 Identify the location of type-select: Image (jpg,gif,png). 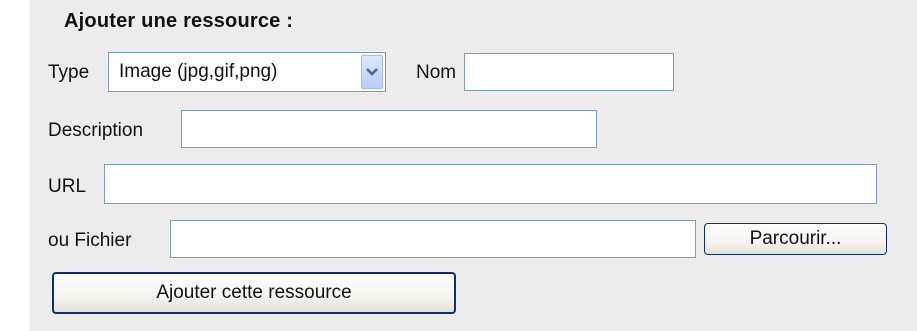
(247, 72).